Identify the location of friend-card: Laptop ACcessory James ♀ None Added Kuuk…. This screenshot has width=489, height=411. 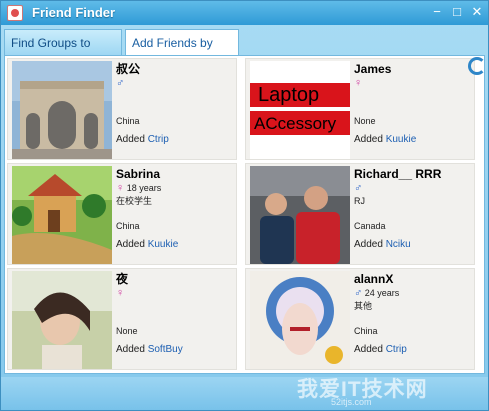
(360, 109).